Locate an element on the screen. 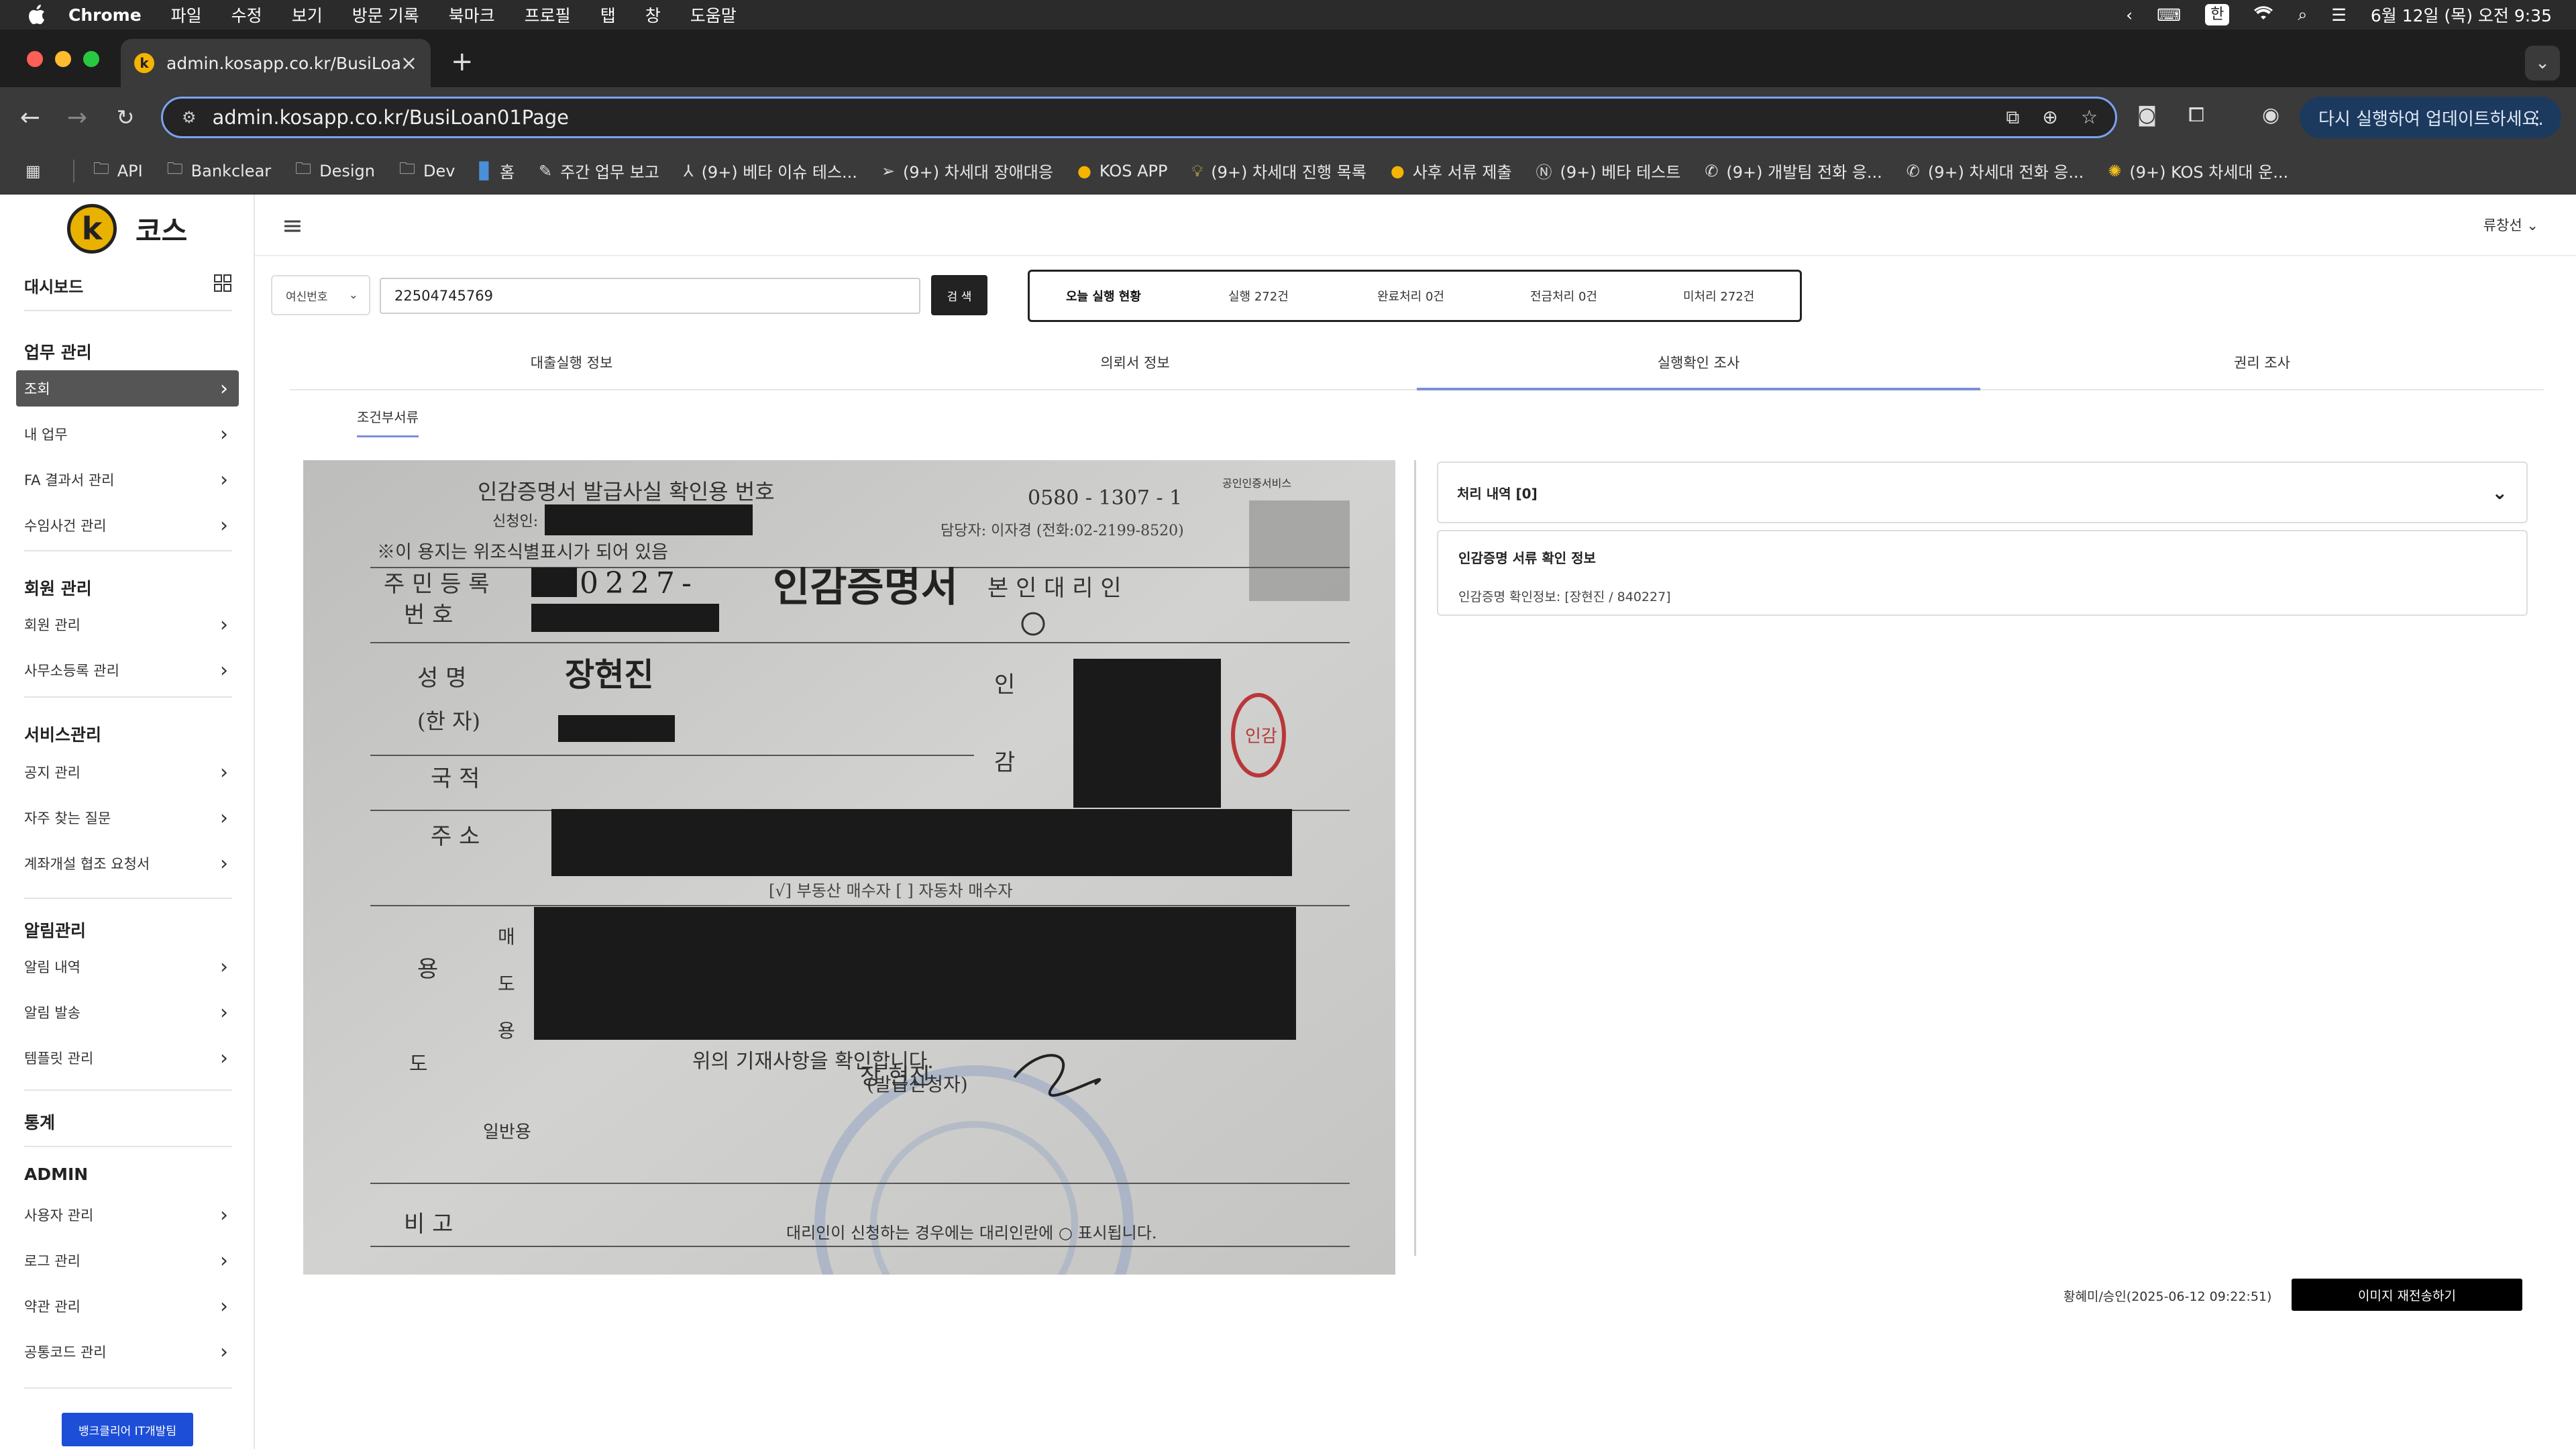 The height and width of the screenshot is (1449, 2576). folder-icon: 🗀 is located at coordinates (407, 168).